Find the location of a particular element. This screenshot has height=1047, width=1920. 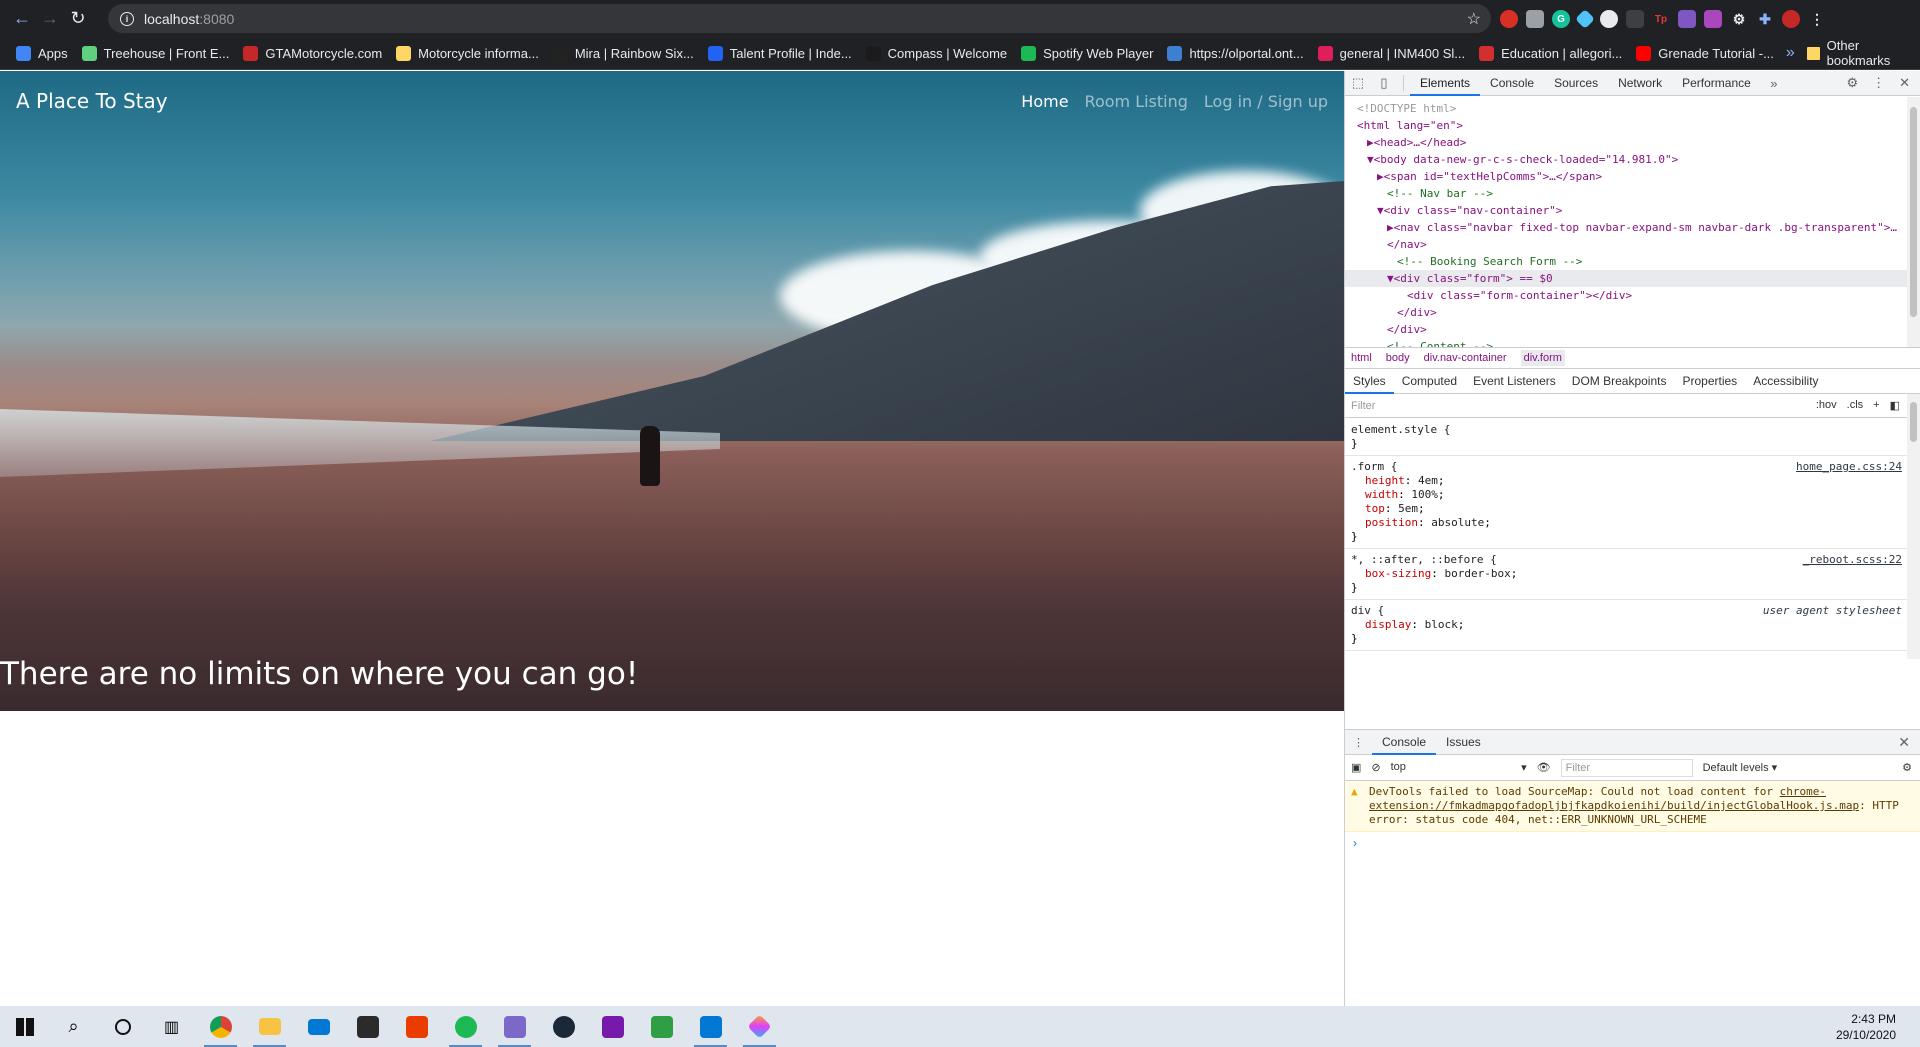

css-property-value: 4em is located at coordinates (1428, 480).